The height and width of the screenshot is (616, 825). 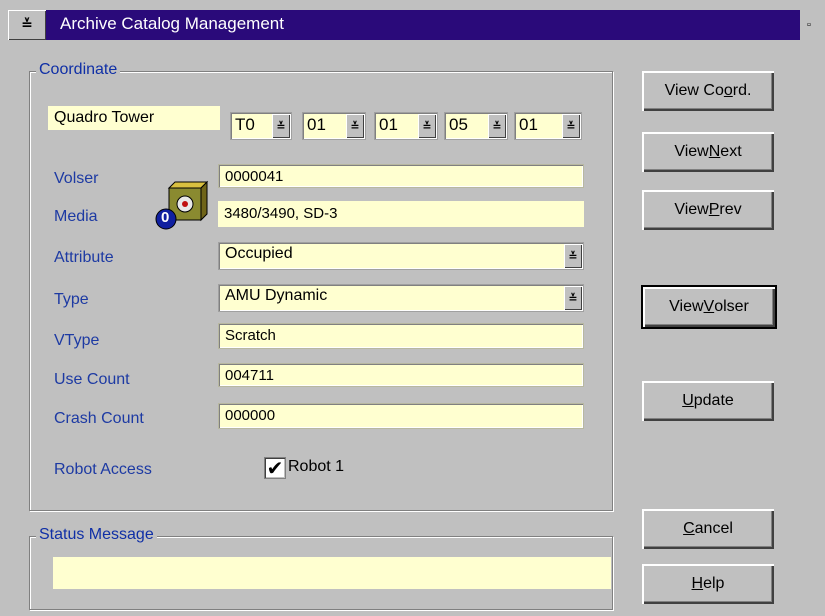 What do you see at coordinates (261, 126) in the screenshot?
I see `tower-combo: T0 ≚` at bounding box center [261, 126].